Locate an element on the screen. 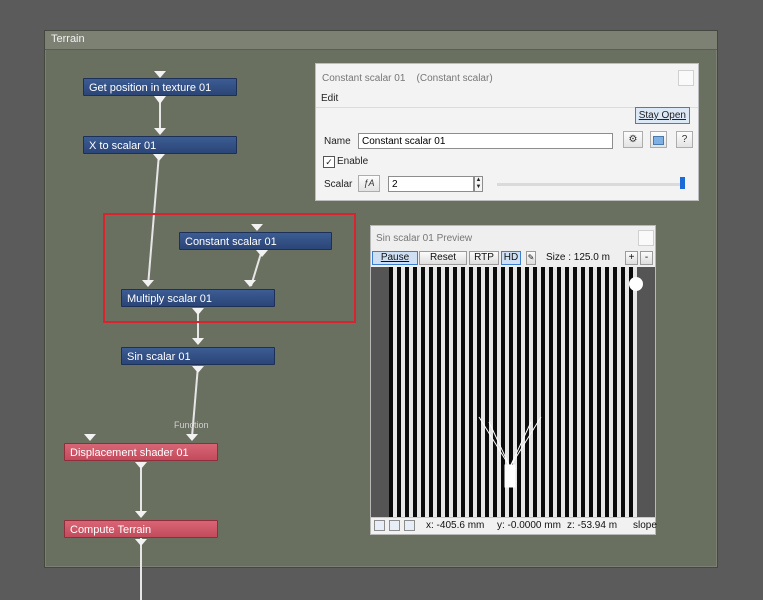 The width and height of the screenshot is (763, 600). preview-close-button is located at coordinates (646, 238).